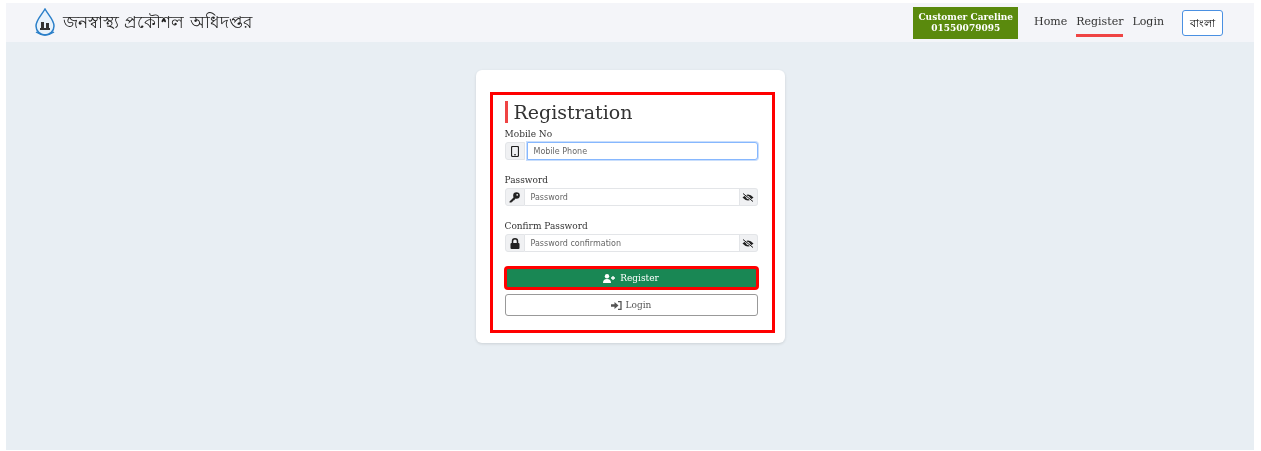 The image size is (1261, 451). What do you see at coordinates (514, 151) in the screenshot?
I see `mobile-phone-icon` at bounding box center [514, 151].